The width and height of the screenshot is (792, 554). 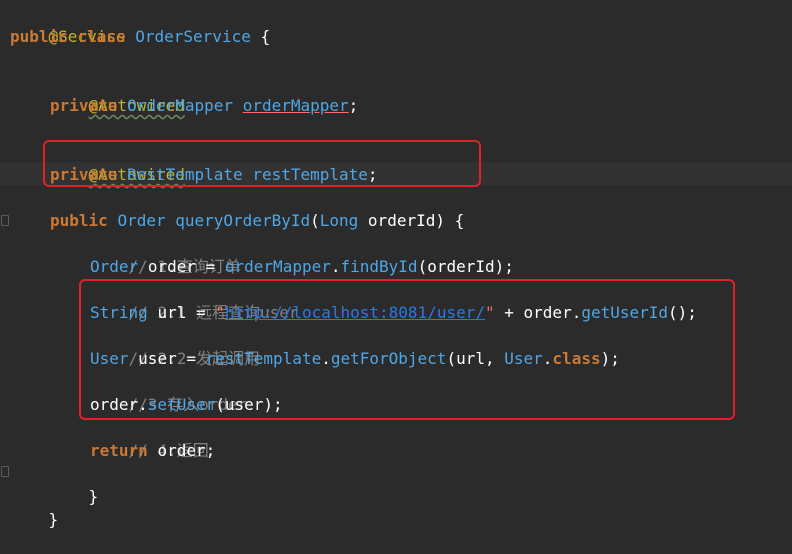 What do you see at coordinates (101, 36) in the screenshot?
I see `keyword: class` at bounding box center [101, 36].